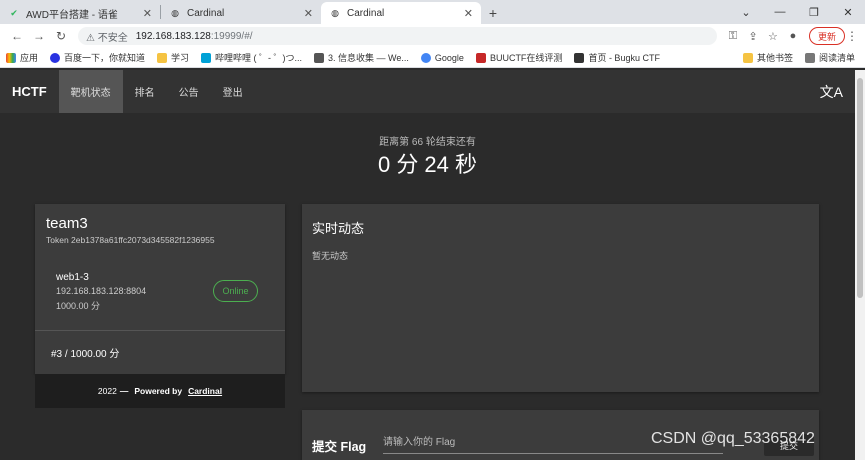 This screenshot has width=865, height=460. What do you see at coordinates (767, 57) in the screenshot?
I see `bookmark-other: 其他书签` at bounding box center [767, 57].